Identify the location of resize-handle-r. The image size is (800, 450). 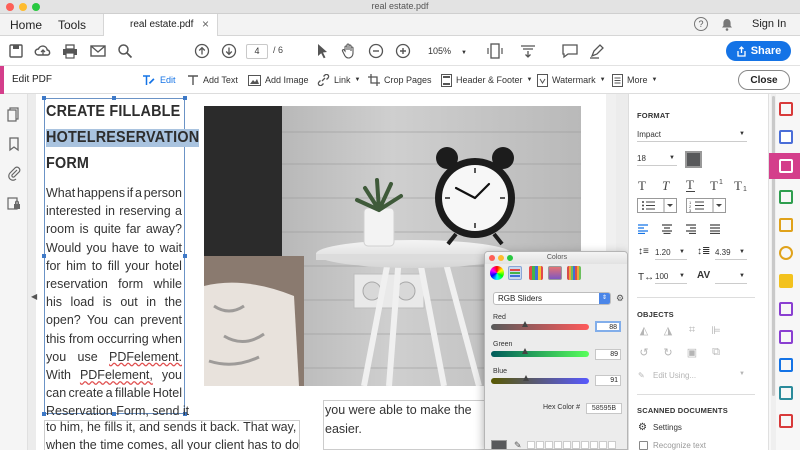
(185, 256).